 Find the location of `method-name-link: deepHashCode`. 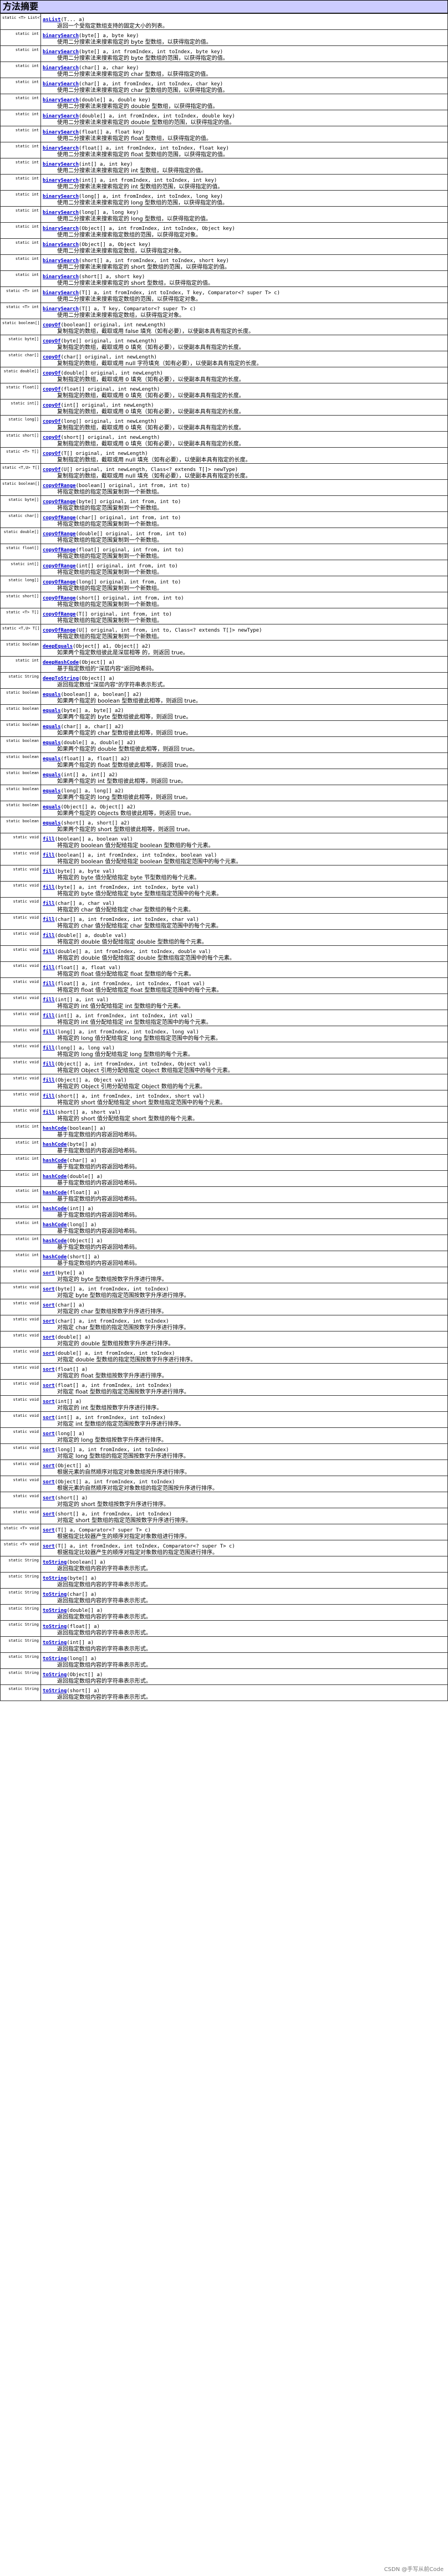

method-name-link: deepHashCode is located at coordinates (61, 662).